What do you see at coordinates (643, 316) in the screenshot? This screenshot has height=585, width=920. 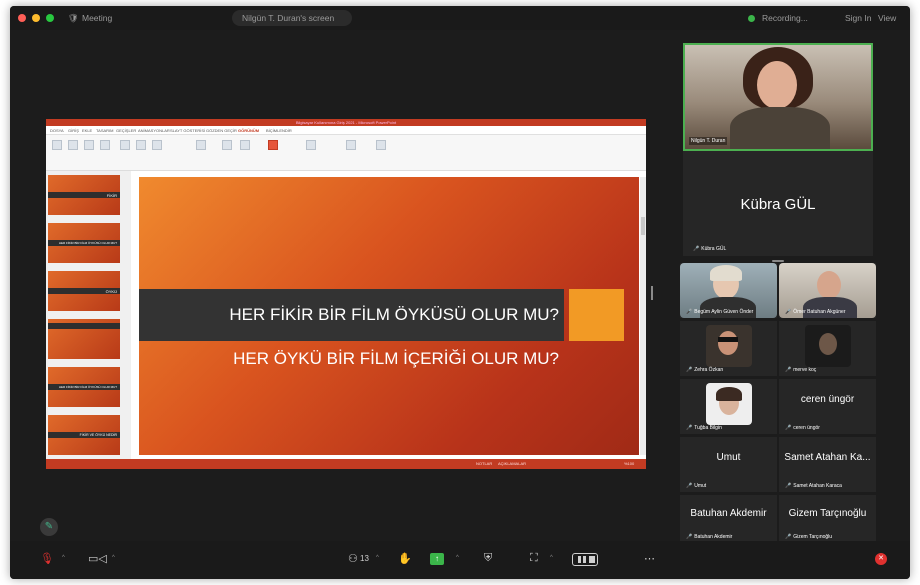 I see `slide-scrollbar` at bounding box center [643, 316].